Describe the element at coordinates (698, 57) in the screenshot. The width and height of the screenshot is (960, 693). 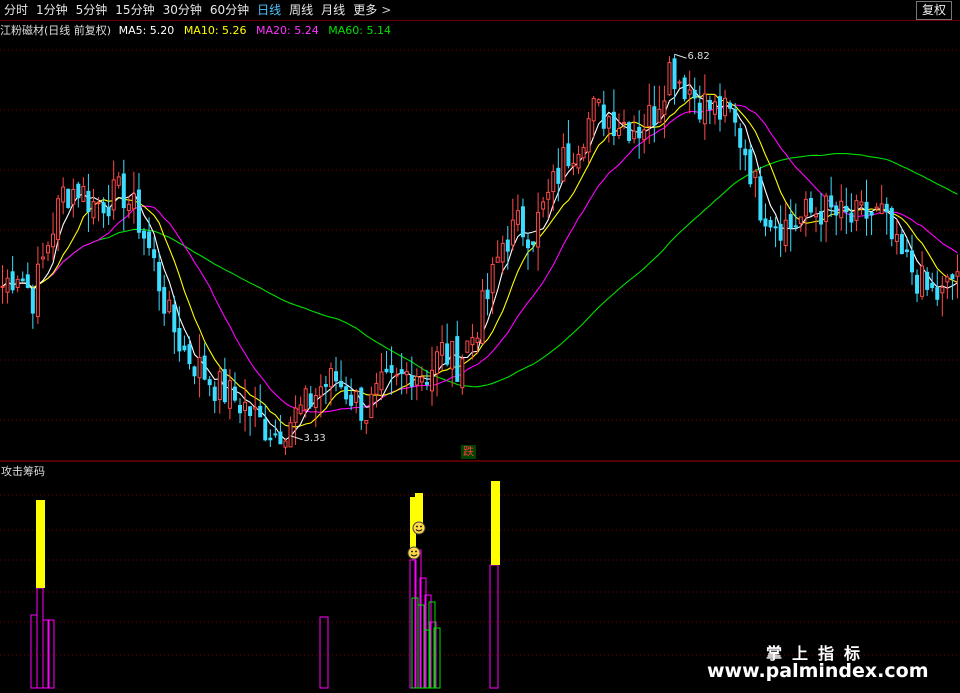
I see `high-price-label: 6.82` at that location.